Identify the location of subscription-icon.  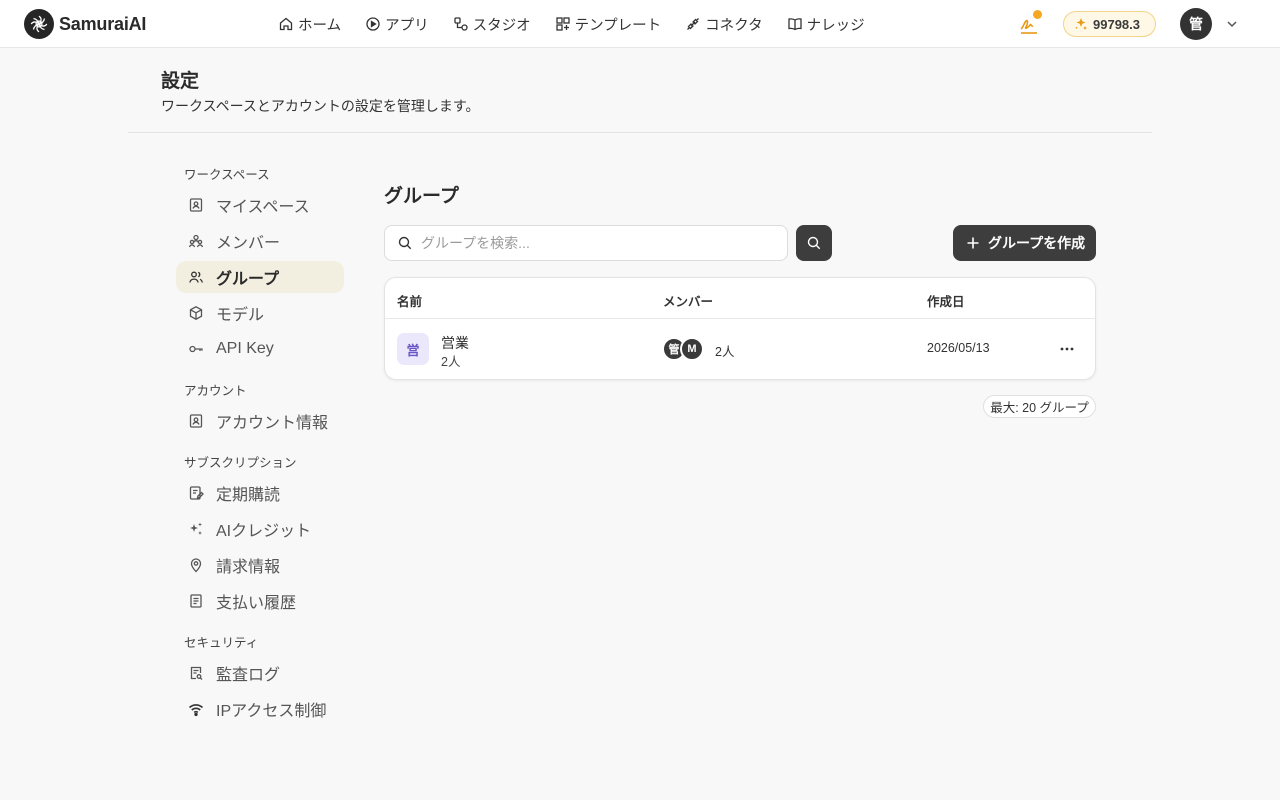
(196, 493).